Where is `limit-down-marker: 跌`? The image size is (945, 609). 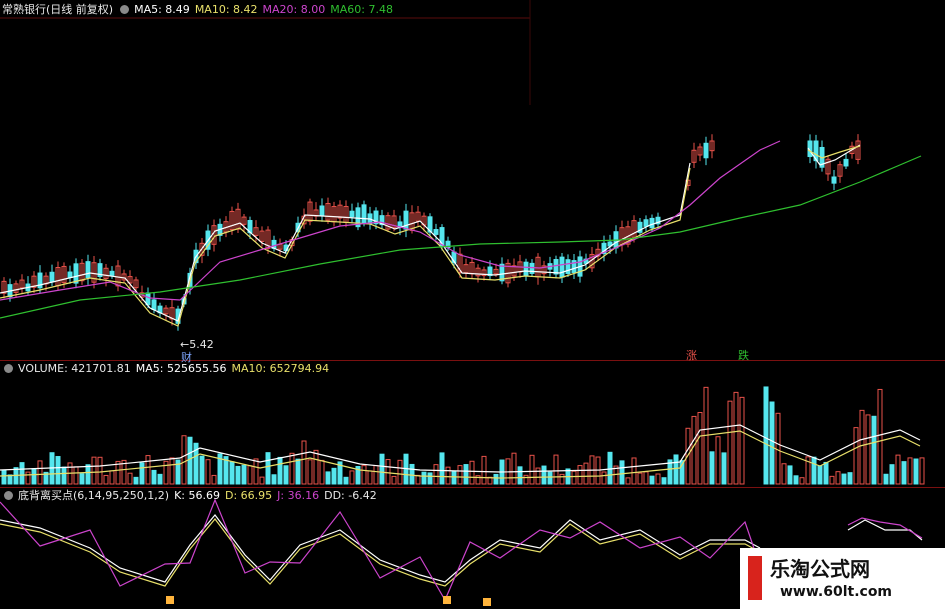
limit-down-marker: 跌 is located at coordinates (743, 355).